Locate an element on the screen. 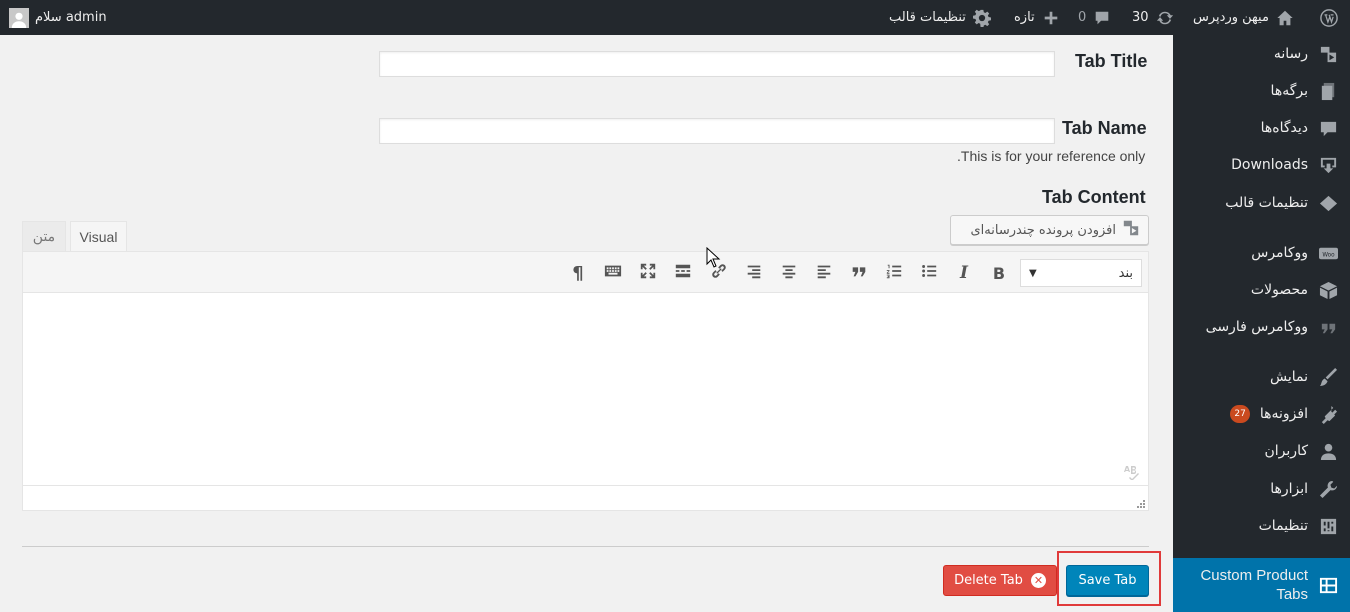  sidebar-item-label: رسانه is located at coordinates (1290, 54).